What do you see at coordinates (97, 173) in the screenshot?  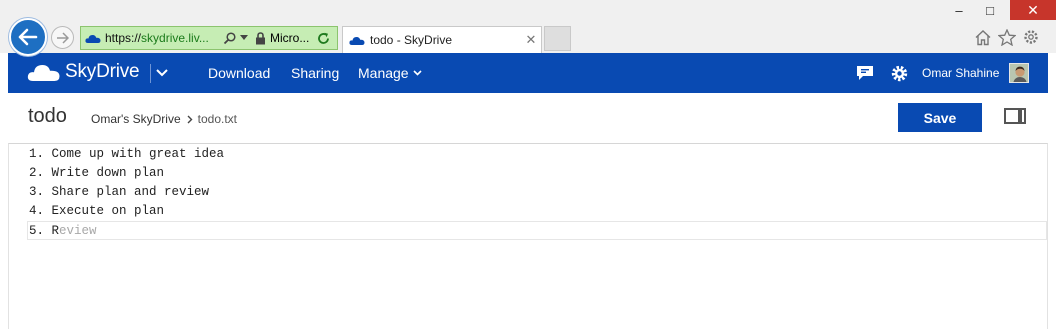 I see `editor-line: 2. Write down plan` at bounding box center [97, 173].